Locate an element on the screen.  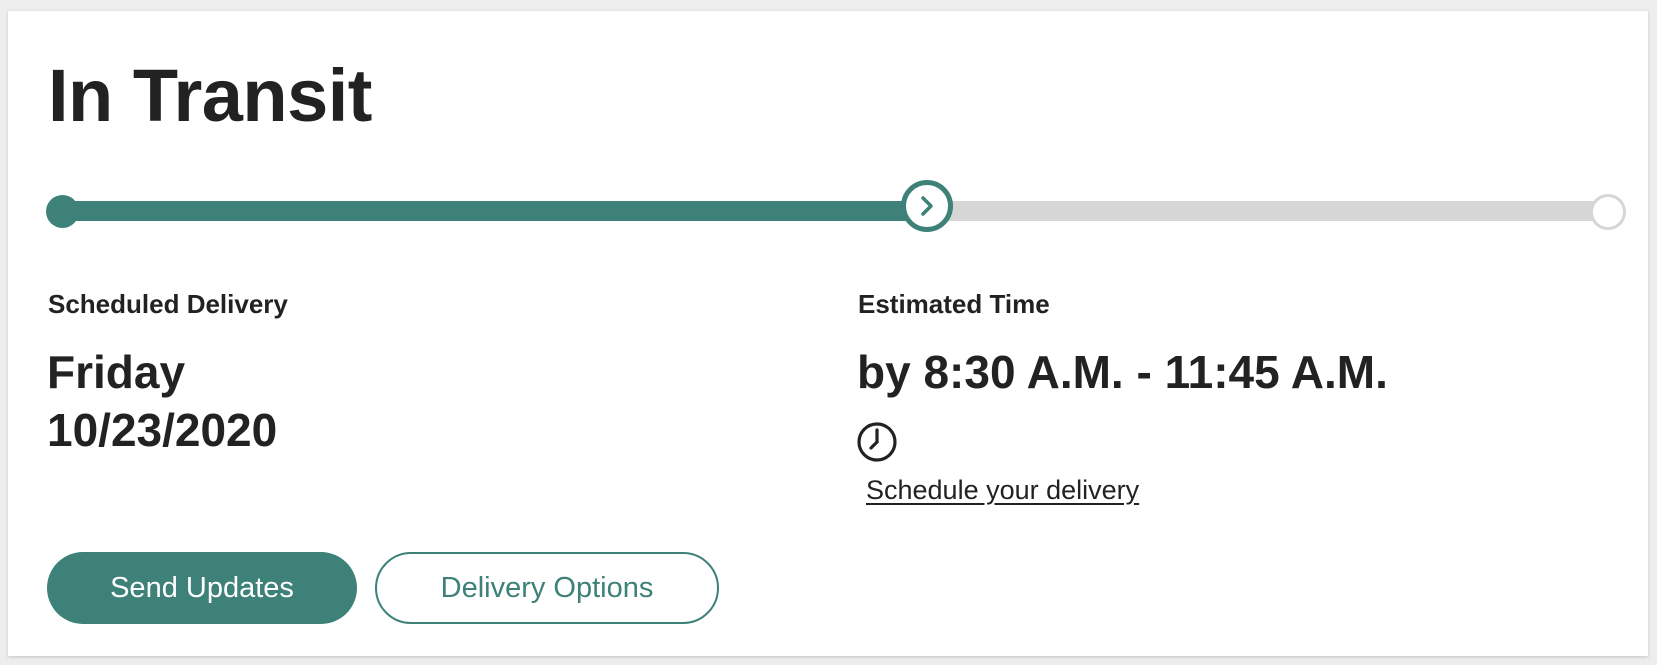
scheduled-delivery-label: Scheduled Delivery is located at coordinates (168, 304).